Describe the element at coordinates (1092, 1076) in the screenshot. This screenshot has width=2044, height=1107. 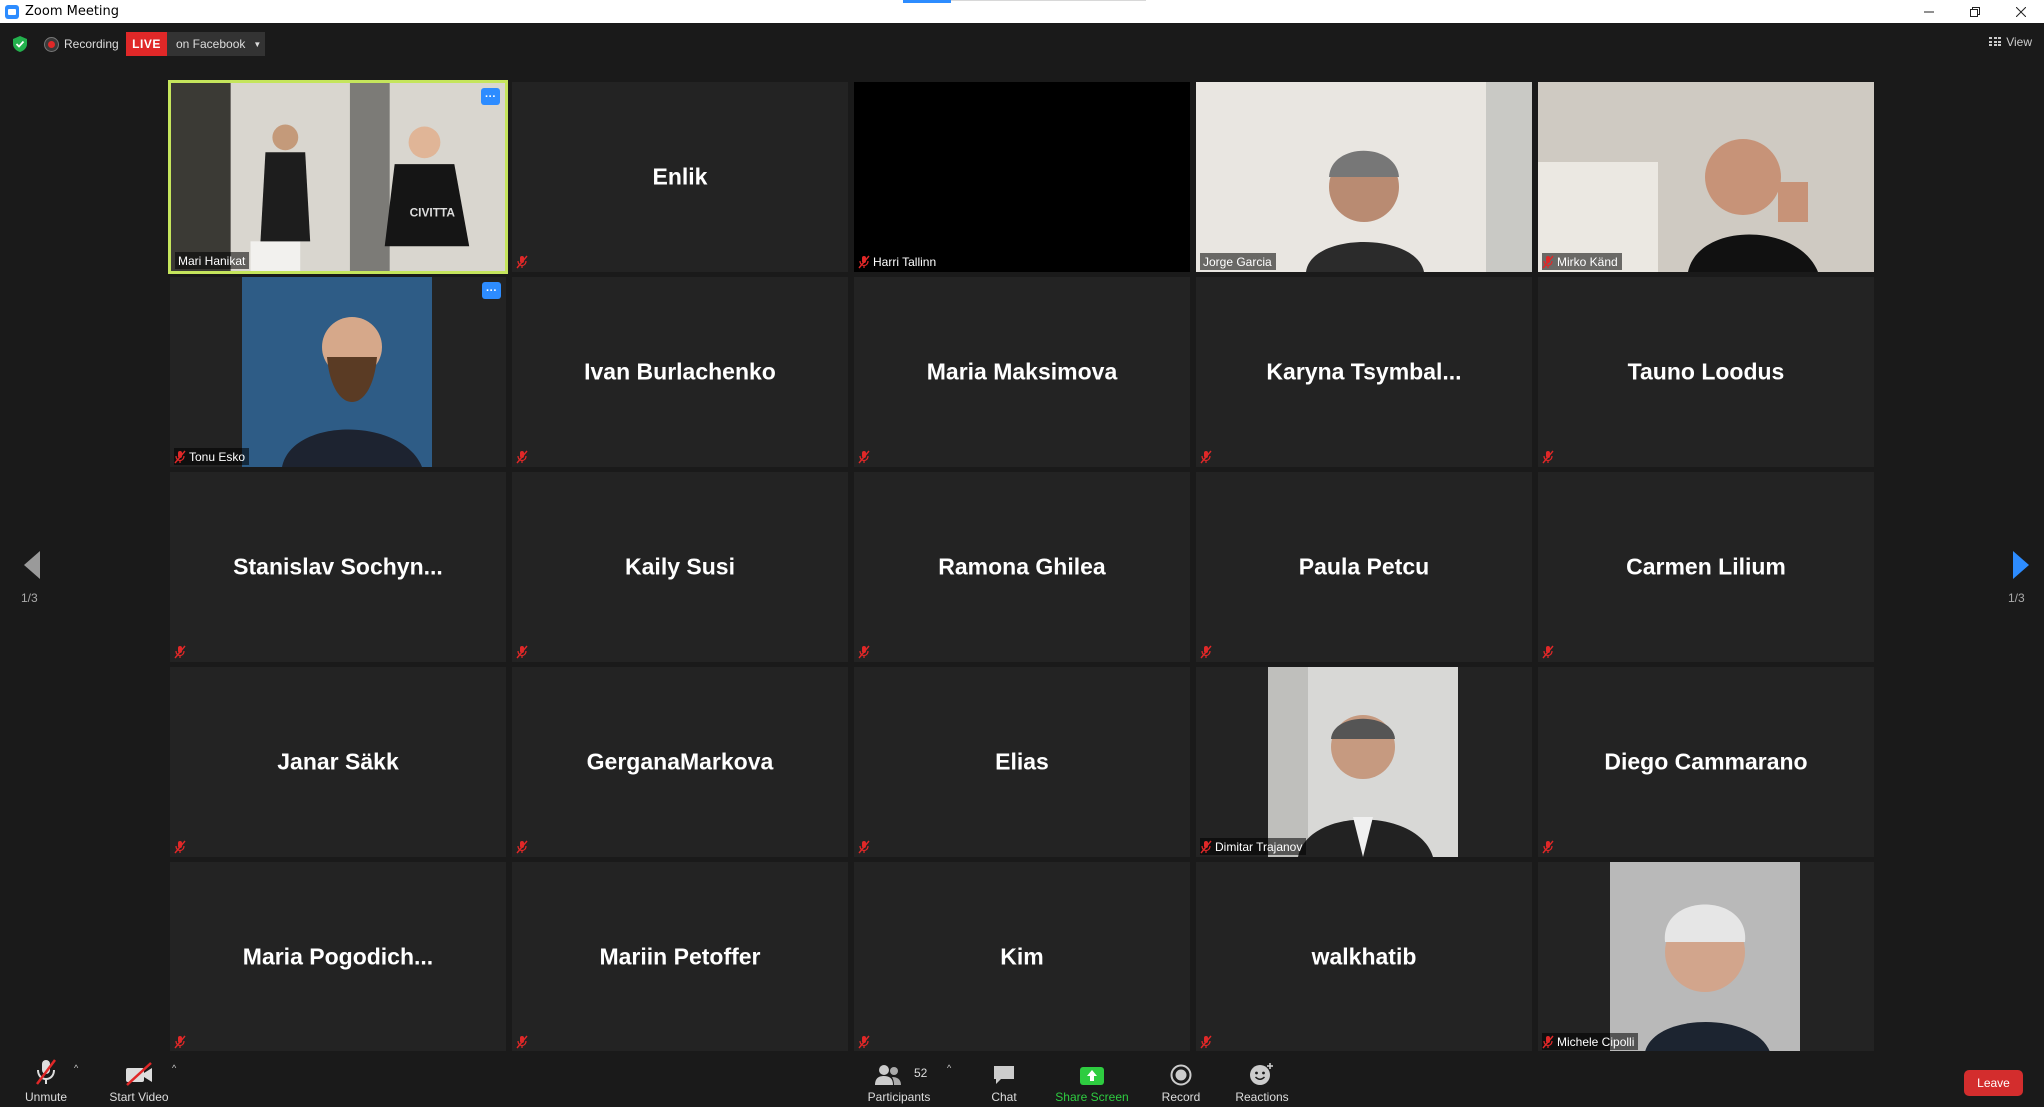
I see `share-screen-icon` at that location.